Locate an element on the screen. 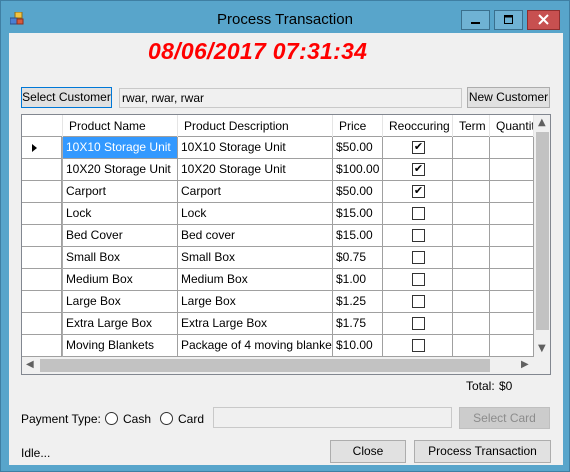 The width and height of the screenshot is (570, 472). product-name-cell: 10X20 Storage Unit is located at coordinates (120, 170).